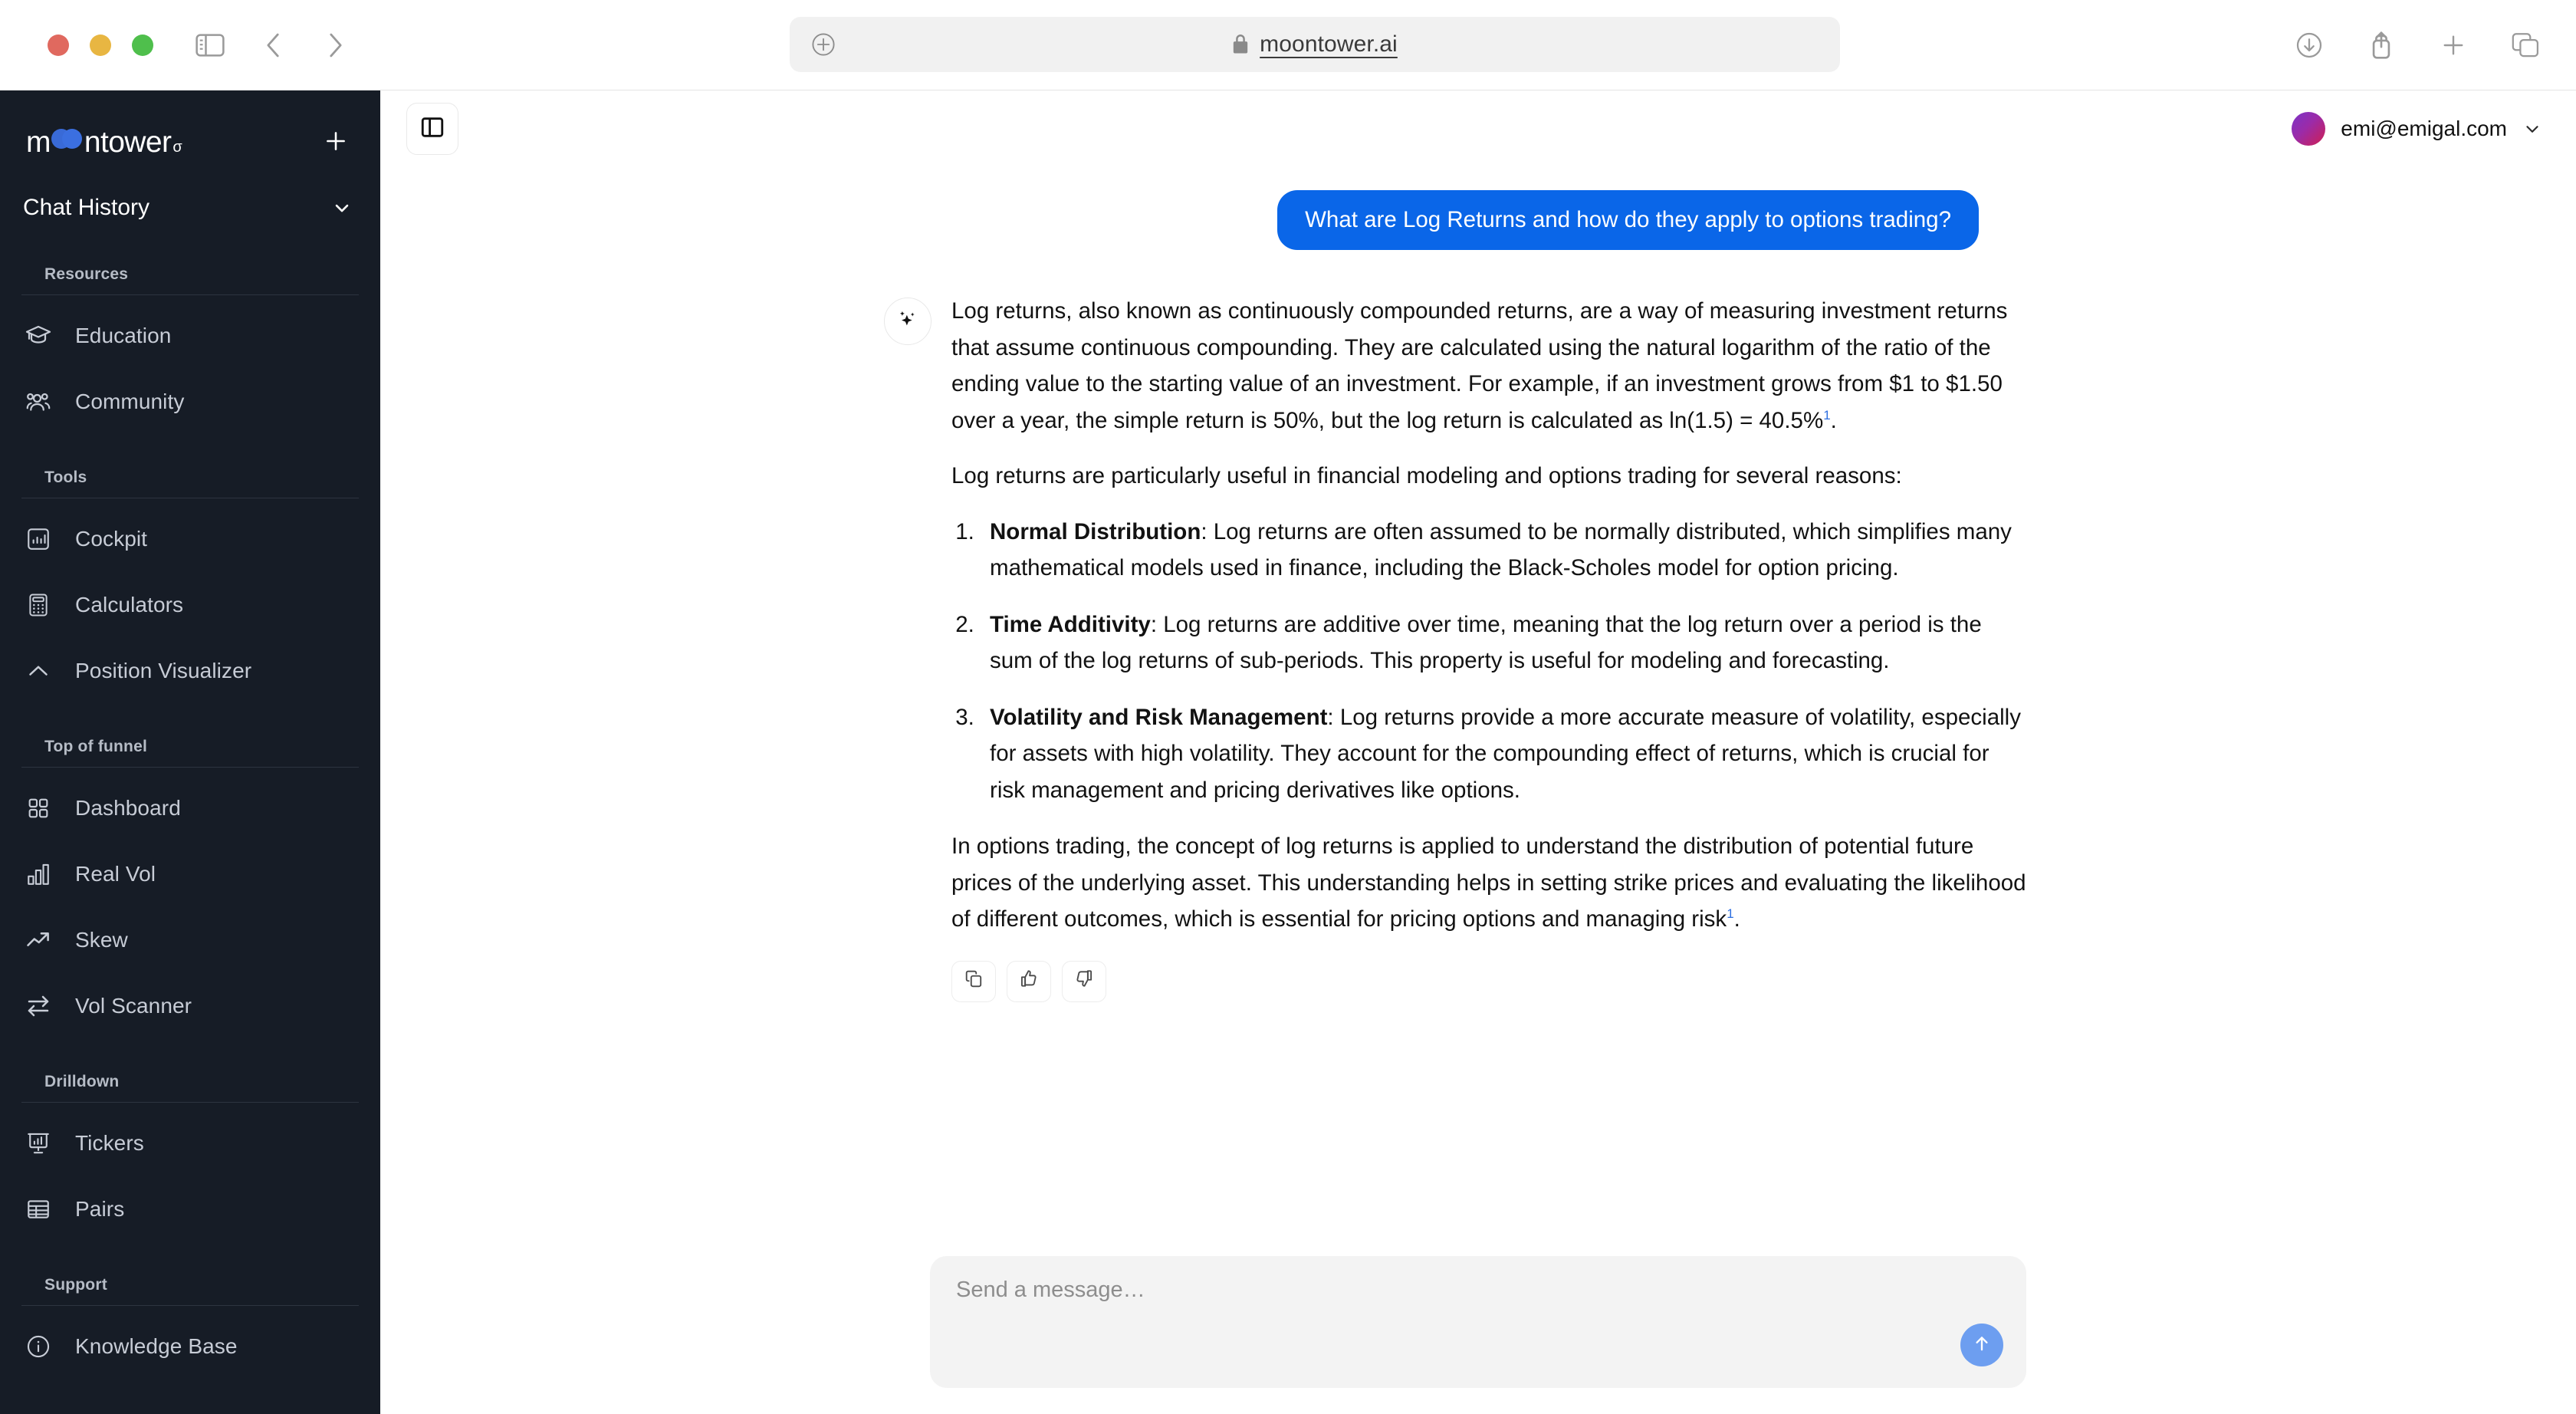 This screenshot has height=1414, width=2576. What do you see at coordinates (67, 140) in the screenshot?
I see `logo-moon-circles-icon` at bounding box center [67, 140].